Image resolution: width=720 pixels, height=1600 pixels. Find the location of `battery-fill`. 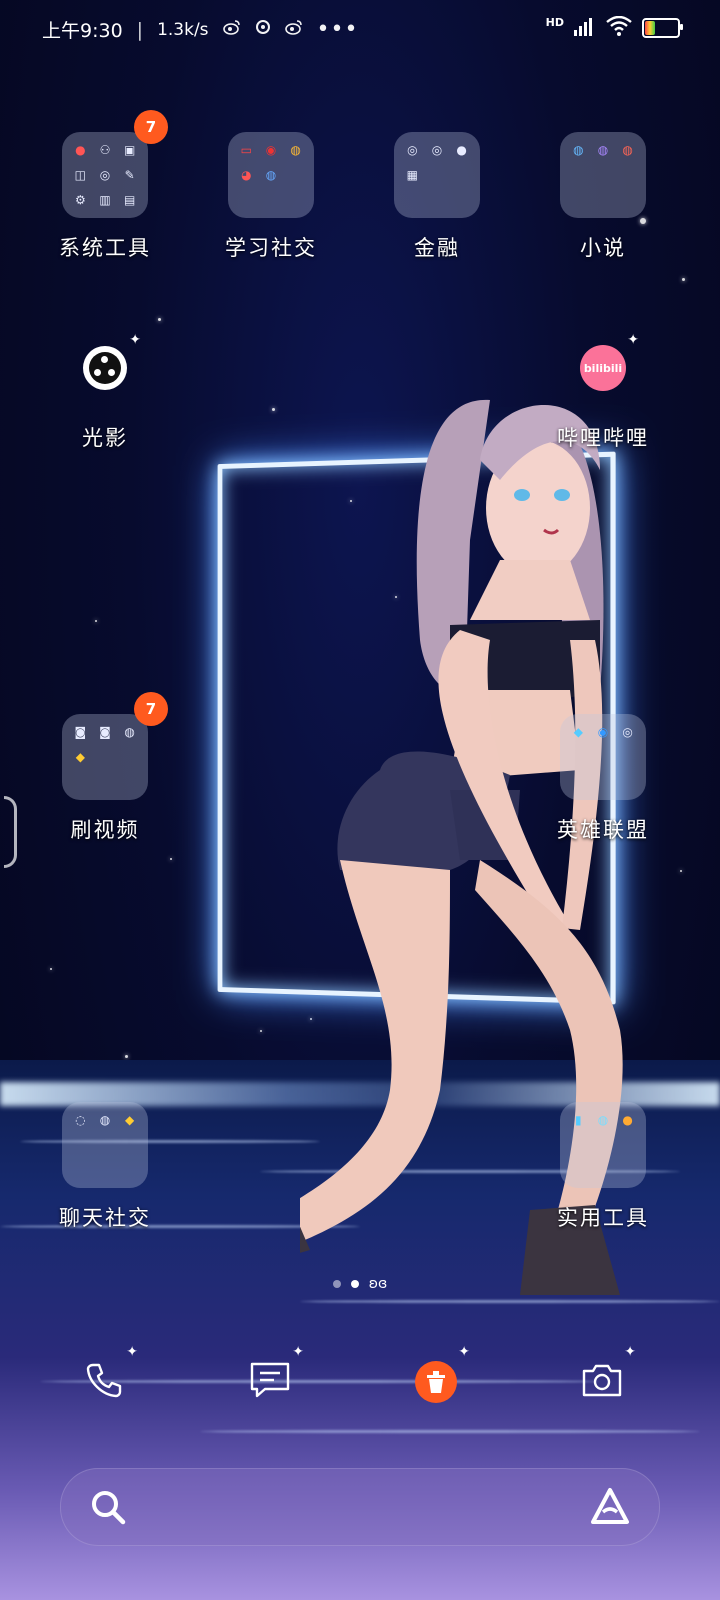

battery-fill is located at coordinates (650, 28).